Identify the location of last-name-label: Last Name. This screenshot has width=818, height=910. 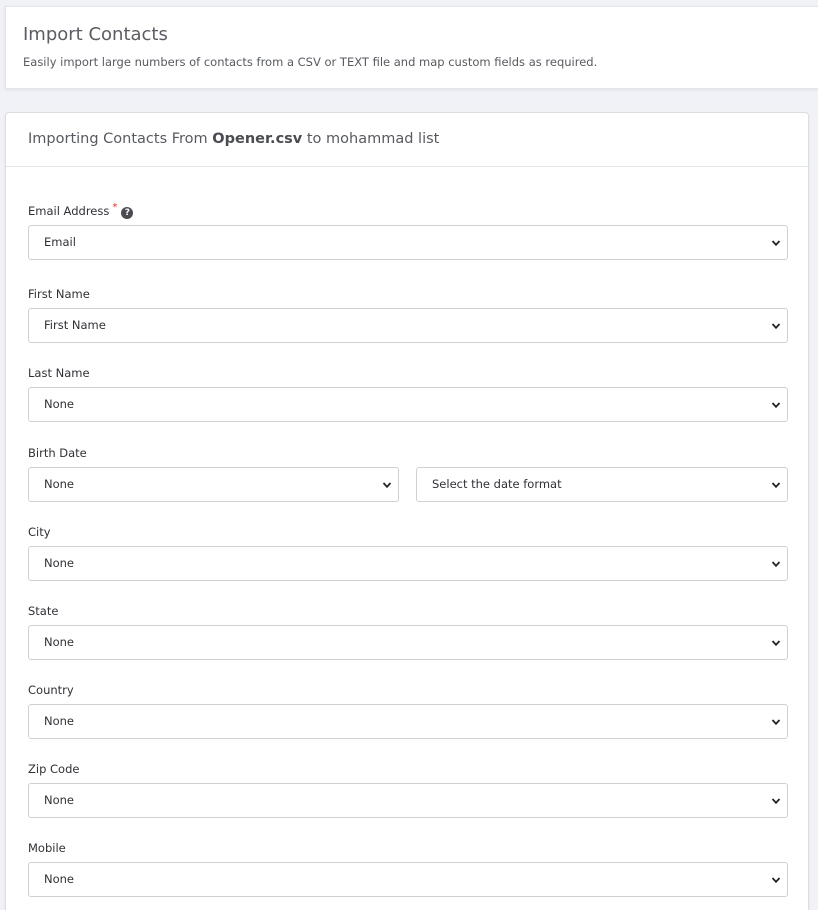
(59, 373).